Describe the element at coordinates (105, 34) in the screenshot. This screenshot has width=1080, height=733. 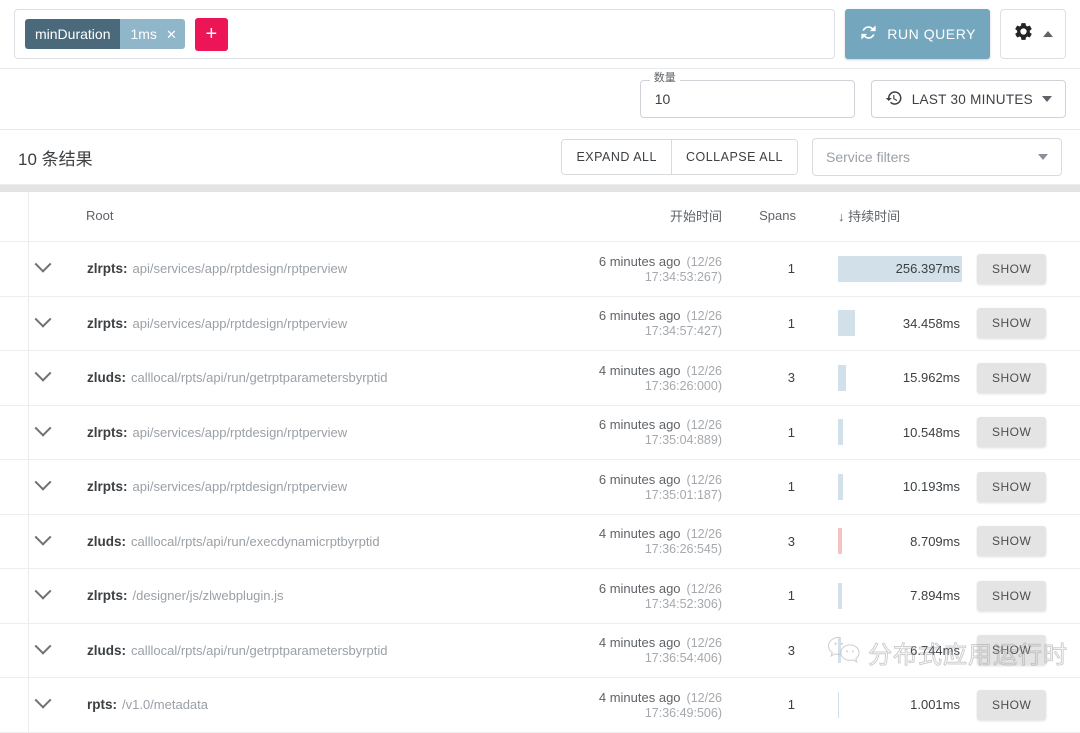
I see `filter-chip-minduration: minDuration 1ms ✕` at that location.